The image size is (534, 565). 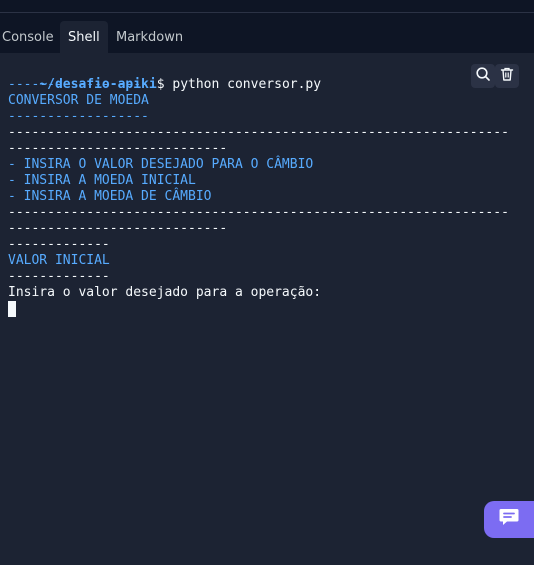 I want to click on clear-button, so click(x=507, y=76).